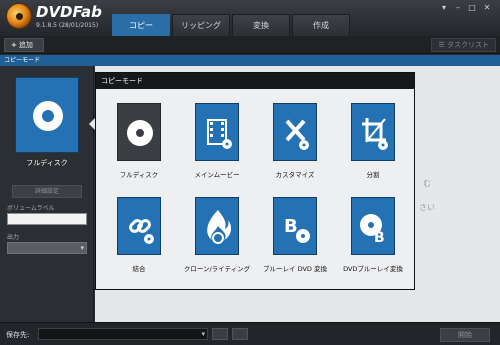 The image size is (500, 345). What do you see at coordinates (240, 334) in the screenshot?
I see `iso-image-icon` at bounding box center [240, 334].